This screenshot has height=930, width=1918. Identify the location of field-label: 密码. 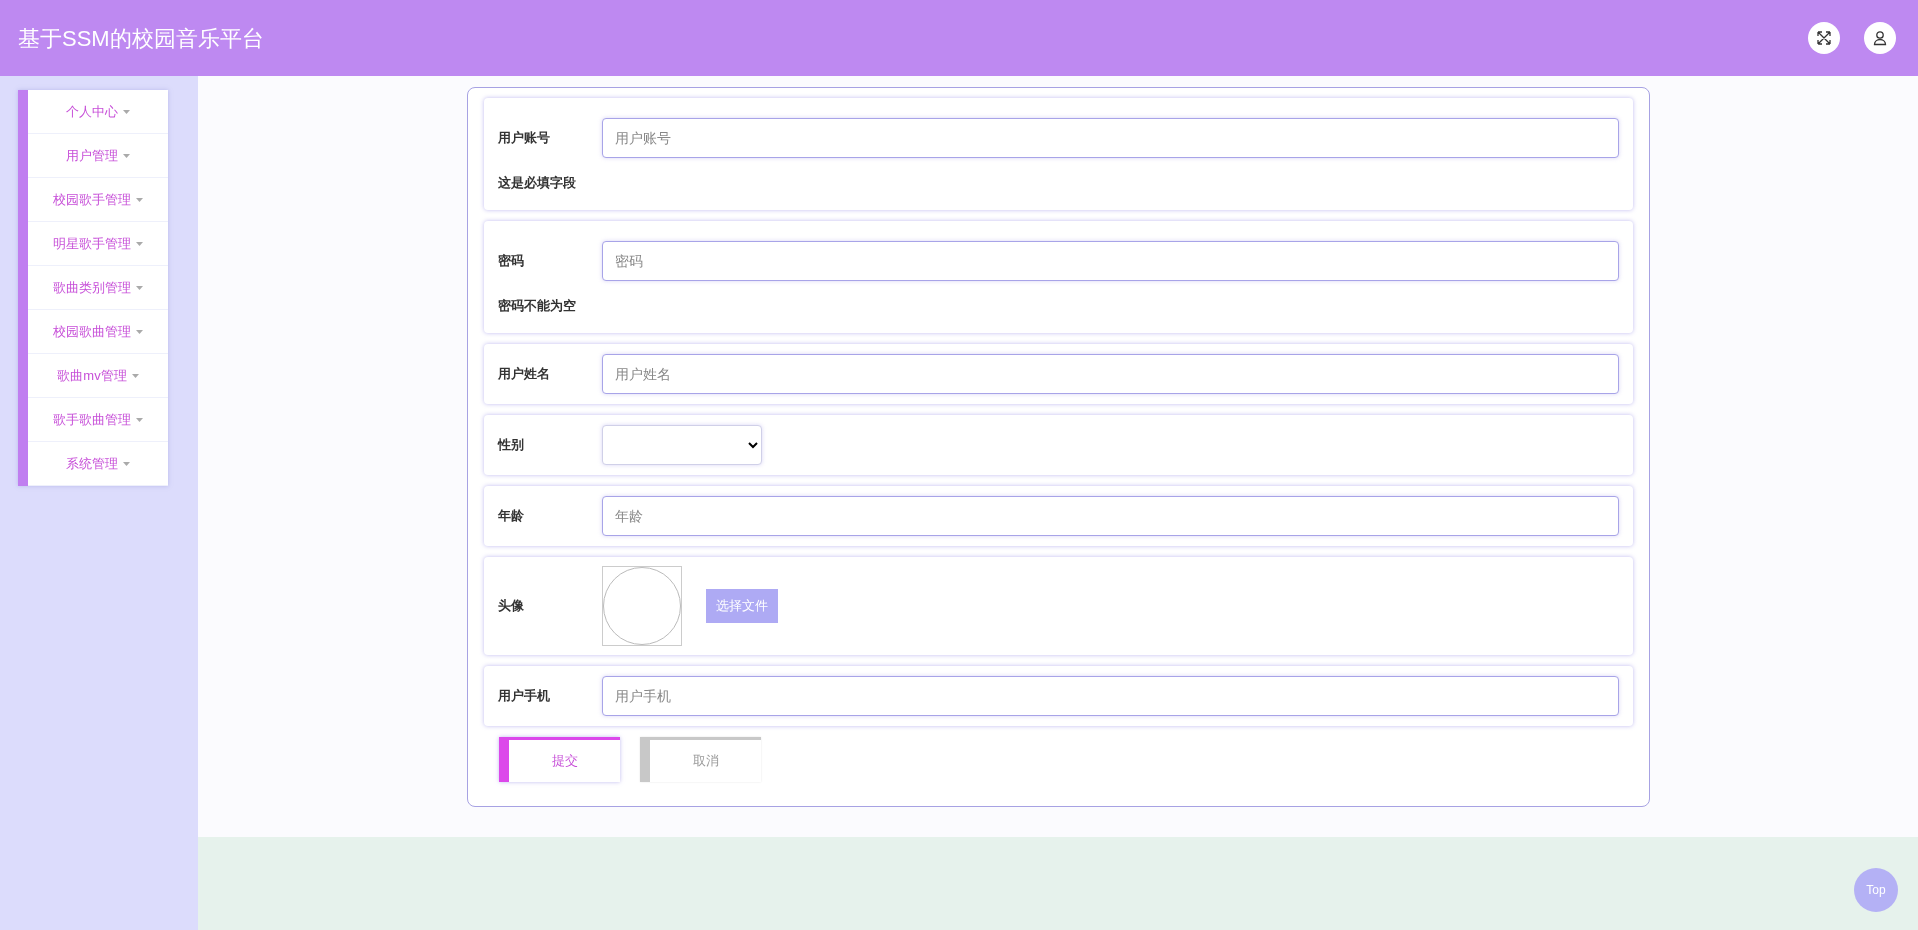
(511, 261).